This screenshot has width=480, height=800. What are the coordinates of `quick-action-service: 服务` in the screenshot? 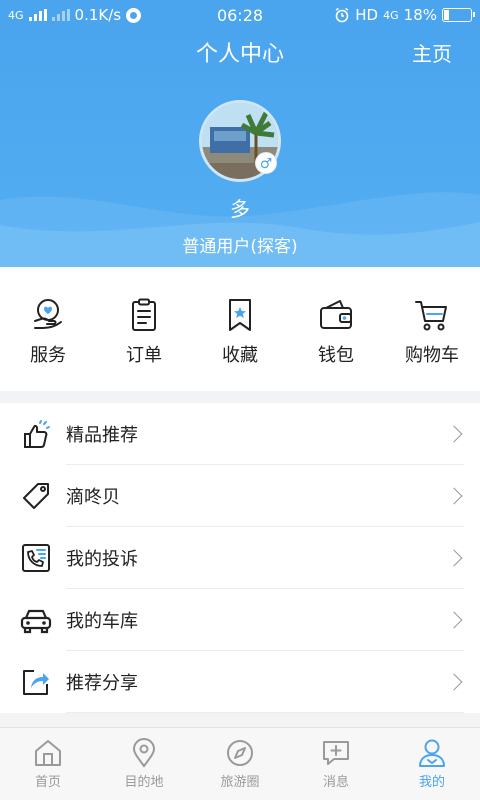 It's located at (48, 329).